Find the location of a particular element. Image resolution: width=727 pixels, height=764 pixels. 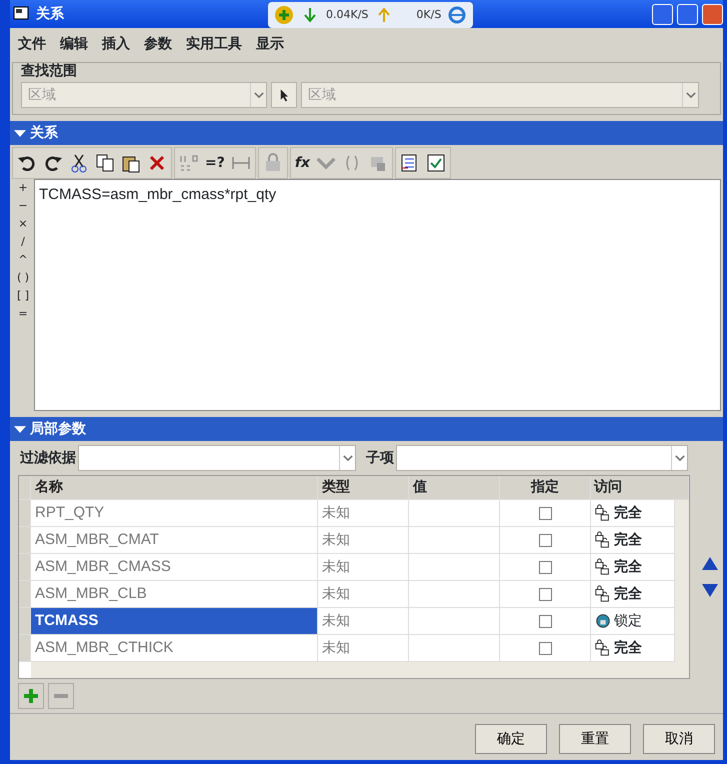

menu-item: 参数 is located at coordinates (158, 44).